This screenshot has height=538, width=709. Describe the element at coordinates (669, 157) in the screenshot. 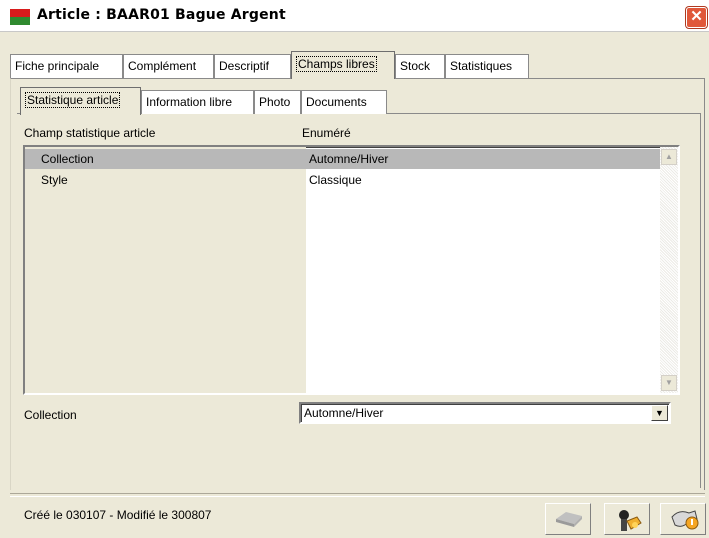

I see `scroll-up-arrow-icon: ▲` at that location.